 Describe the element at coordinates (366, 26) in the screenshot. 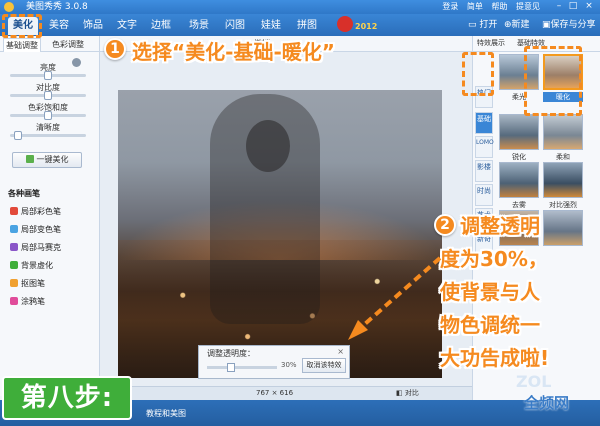

I see `festival-year: 2012` at that location.